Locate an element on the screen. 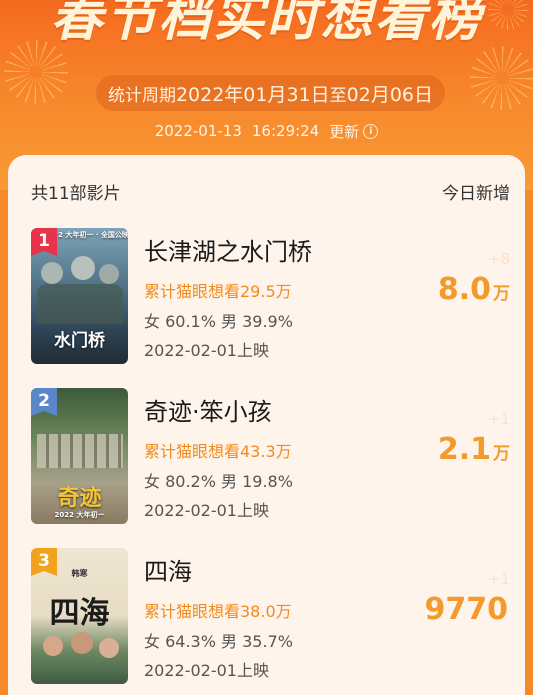 The height and width of the screenshot is (695, 533). movie-count: 共11部影片 is located at coordinates (76, 194).